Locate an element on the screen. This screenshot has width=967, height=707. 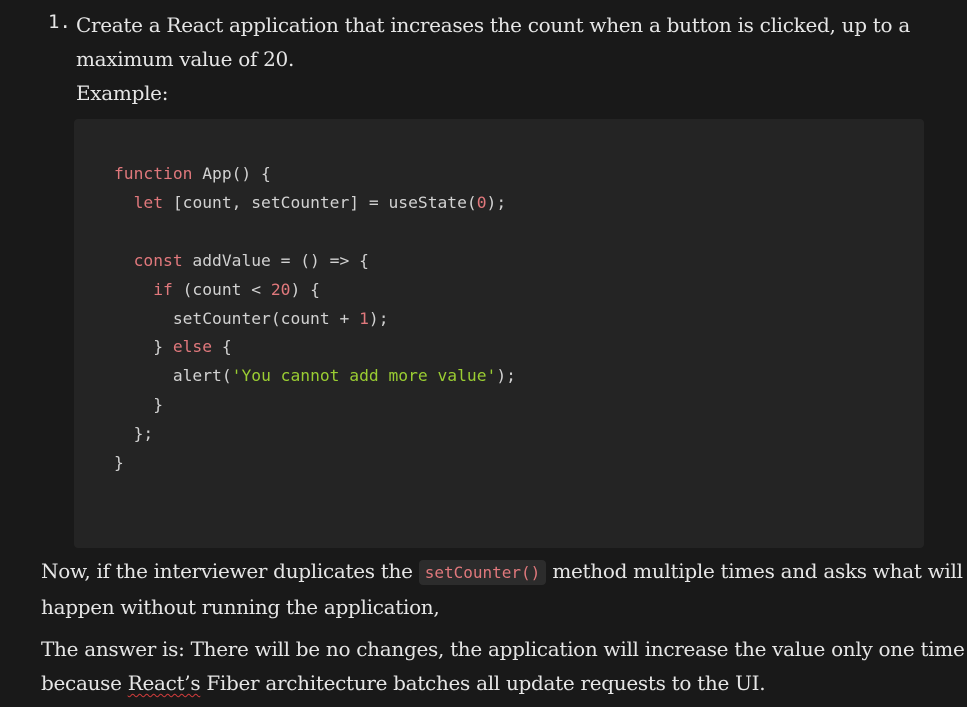
code-text: (count < is located at coordinates (221, 289).